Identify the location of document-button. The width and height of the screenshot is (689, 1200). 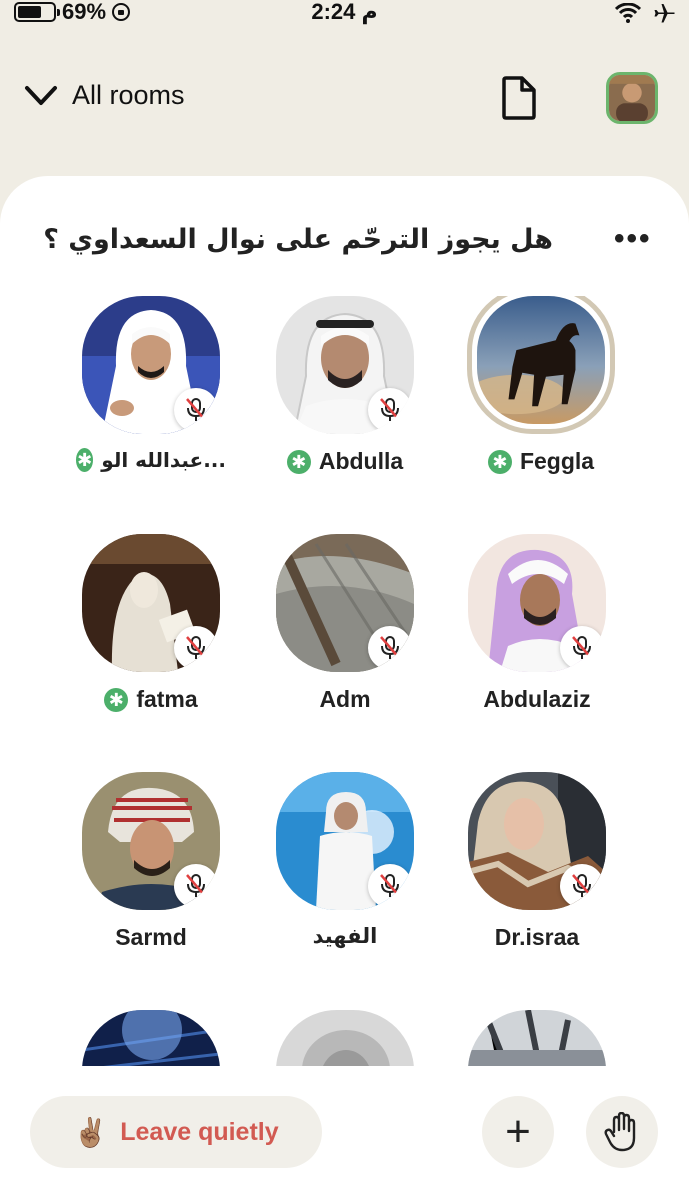
(521, 99).